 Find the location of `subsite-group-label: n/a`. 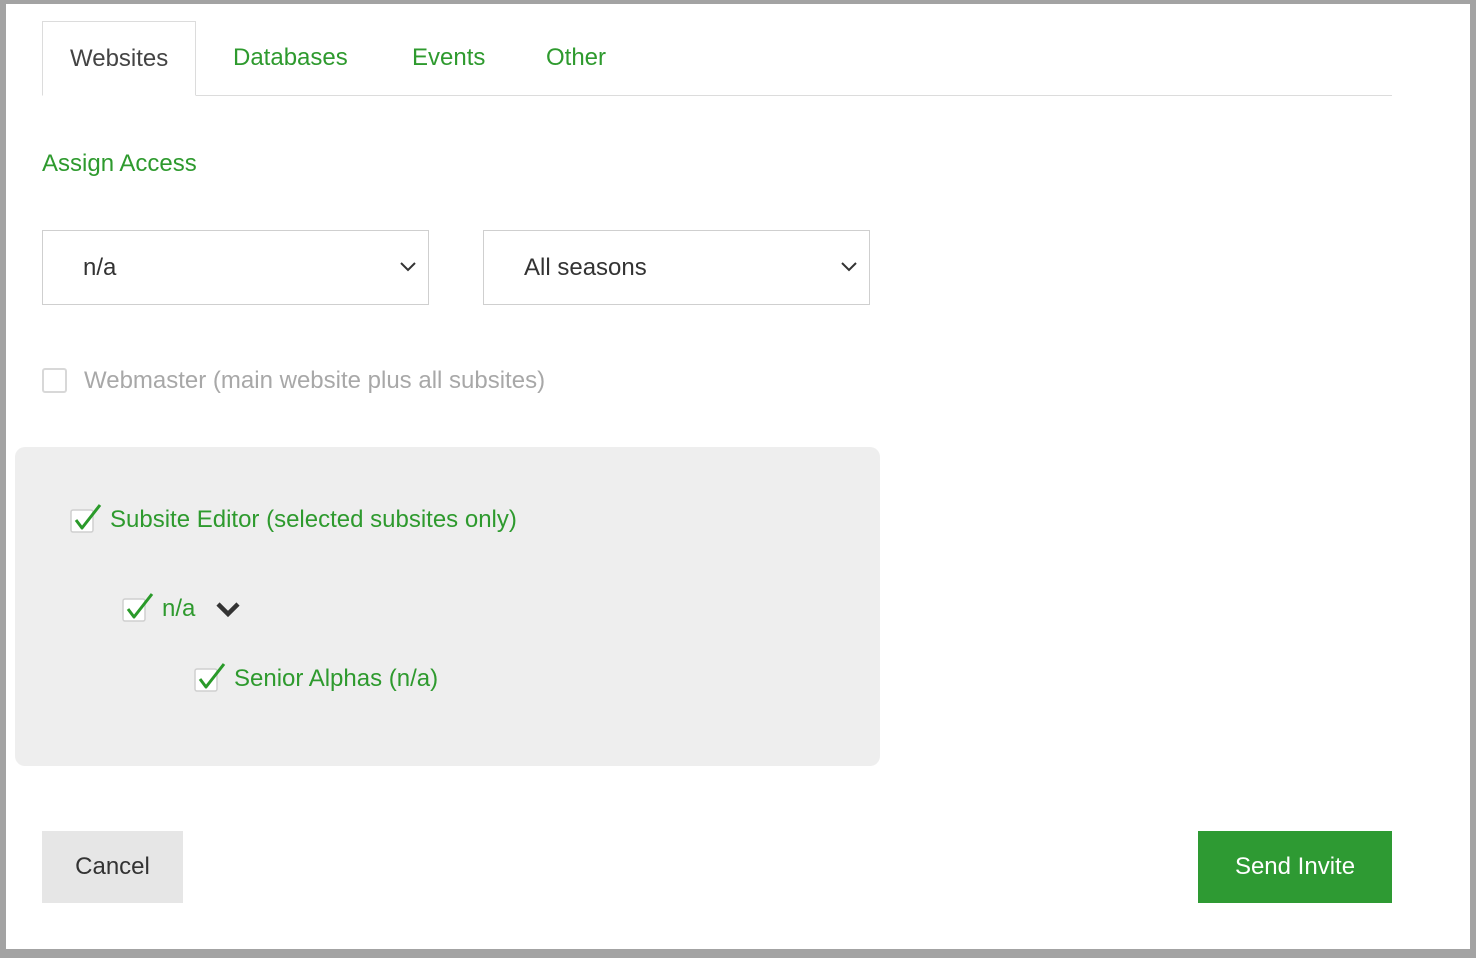

subsite-group-label: n/a is located at coordinates (179, 608).